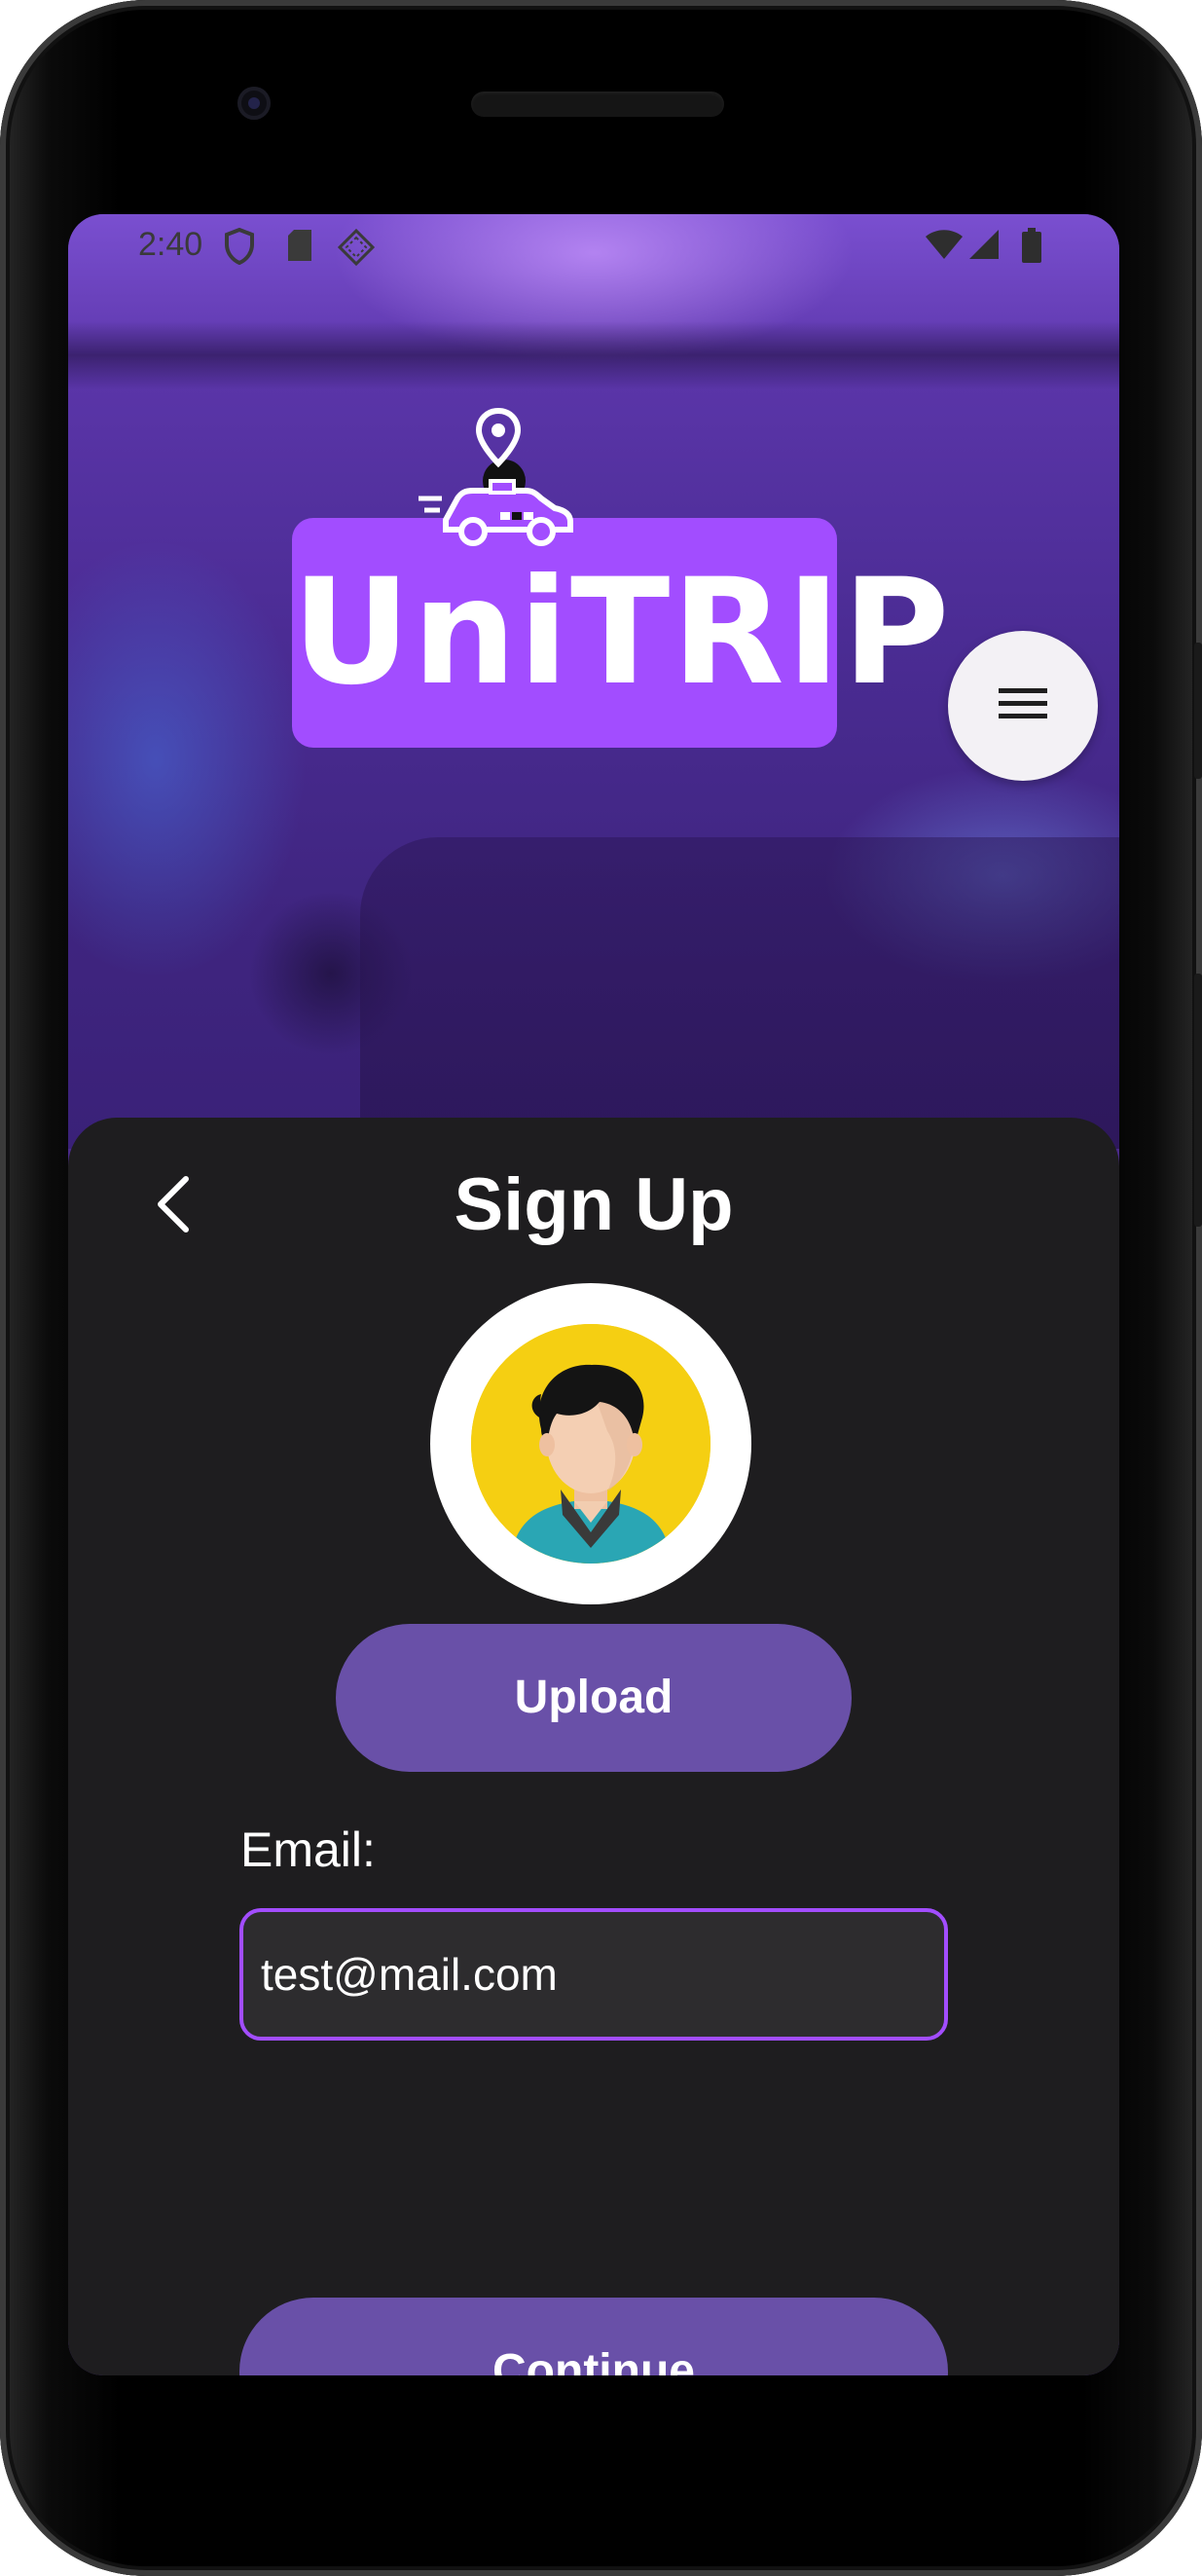  I want to click on wifi-icon, so click(944, 249).